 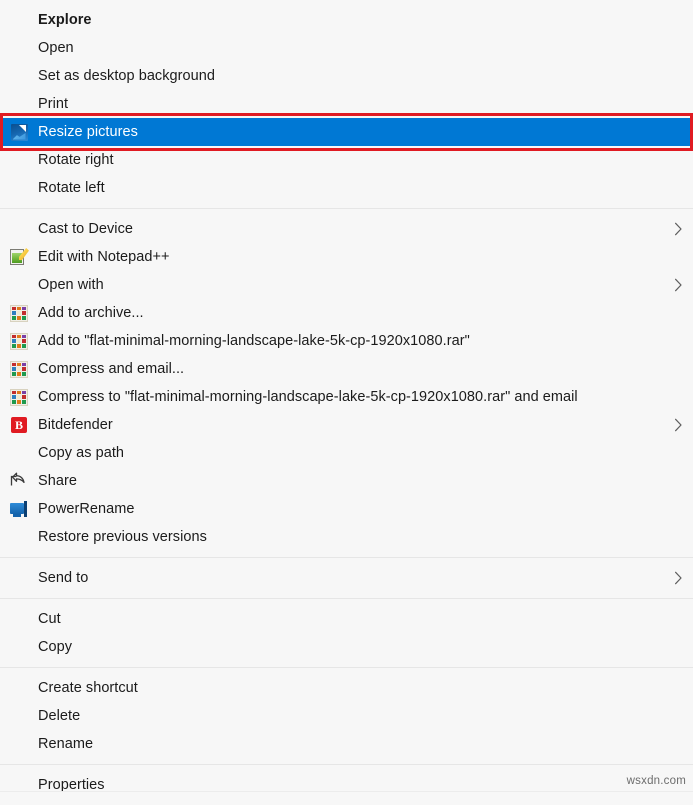 What do you see at coordinates (346, 160) in the screenshot?
I see `menu-item-rotate-right: Rotate right` at bounding box center [346, 160].